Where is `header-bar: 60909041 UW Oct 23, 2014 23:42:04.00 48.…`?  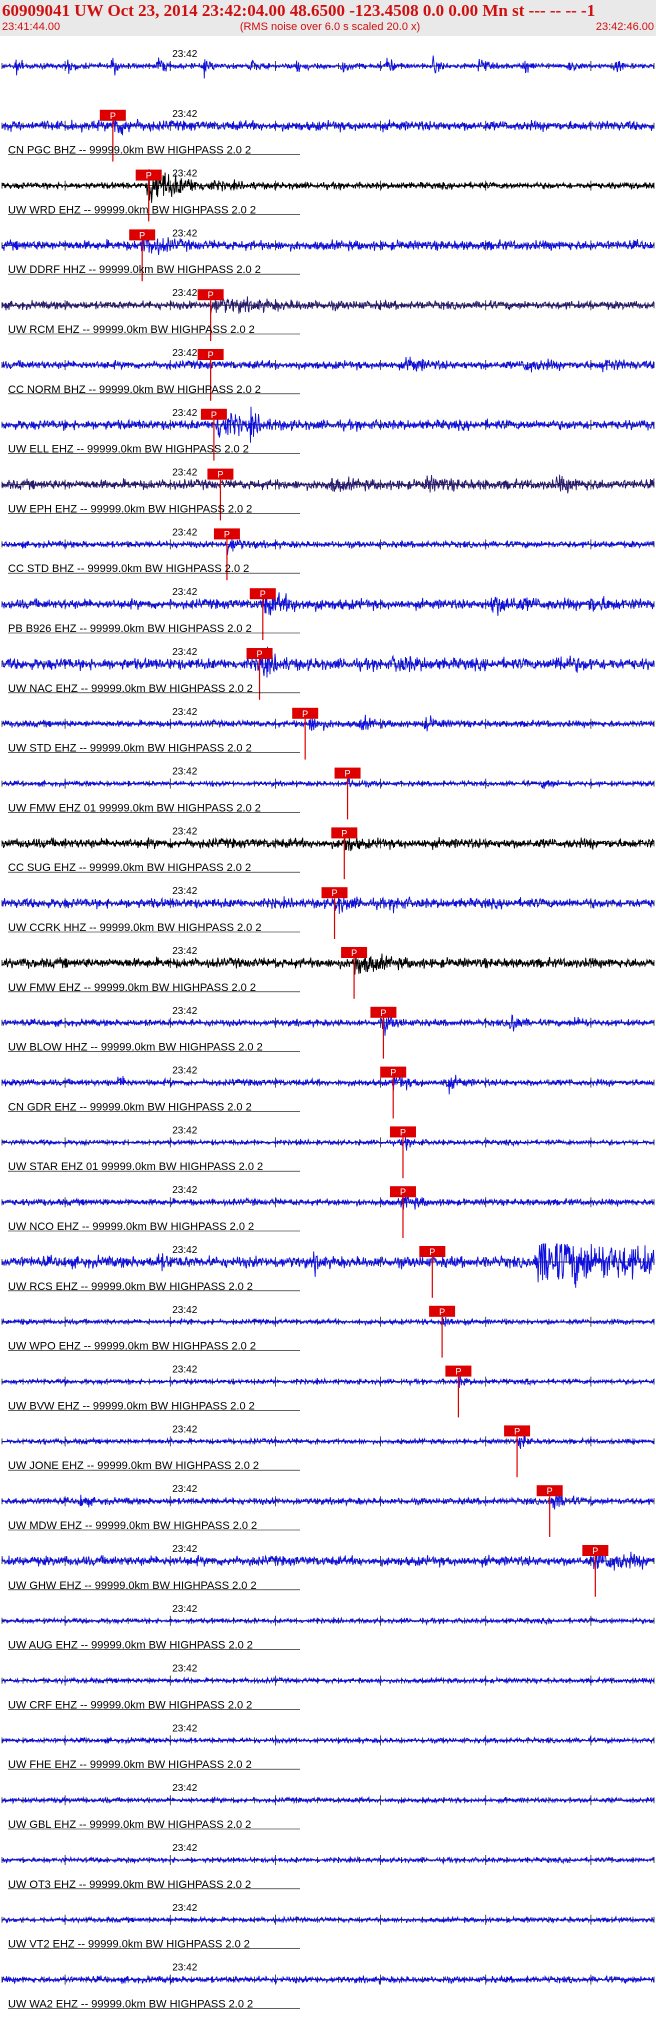 header-bar: 60909041 UW Oct 23, 2014 23:42:04.00 48.… is located at coordinates (328, 18).